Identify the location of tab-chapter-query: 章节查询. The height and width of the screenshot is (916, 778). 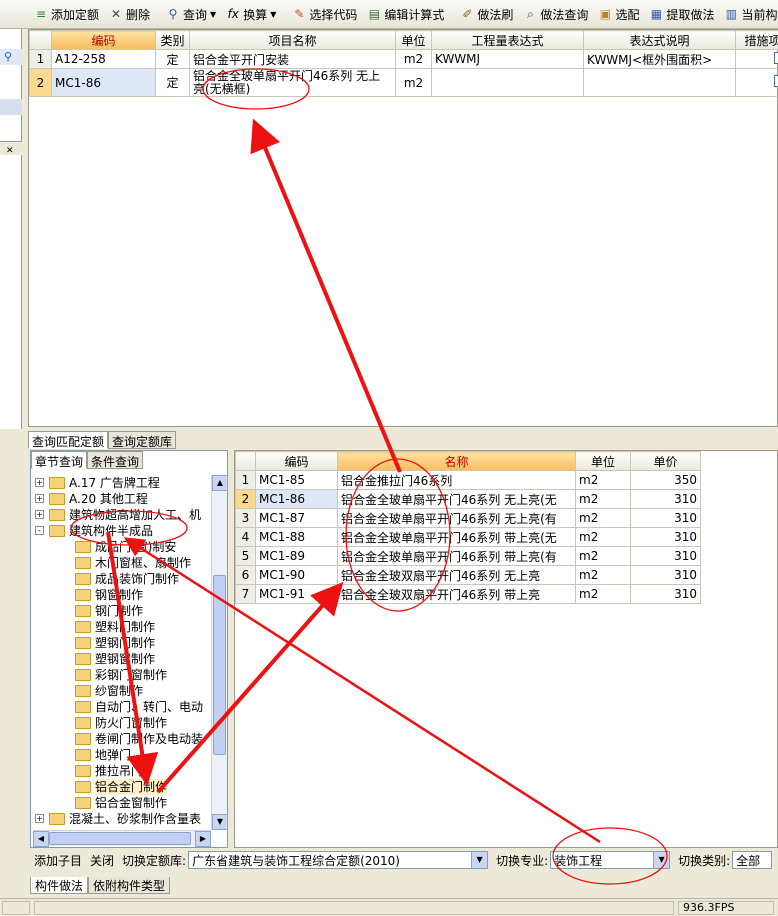
(59, 460).